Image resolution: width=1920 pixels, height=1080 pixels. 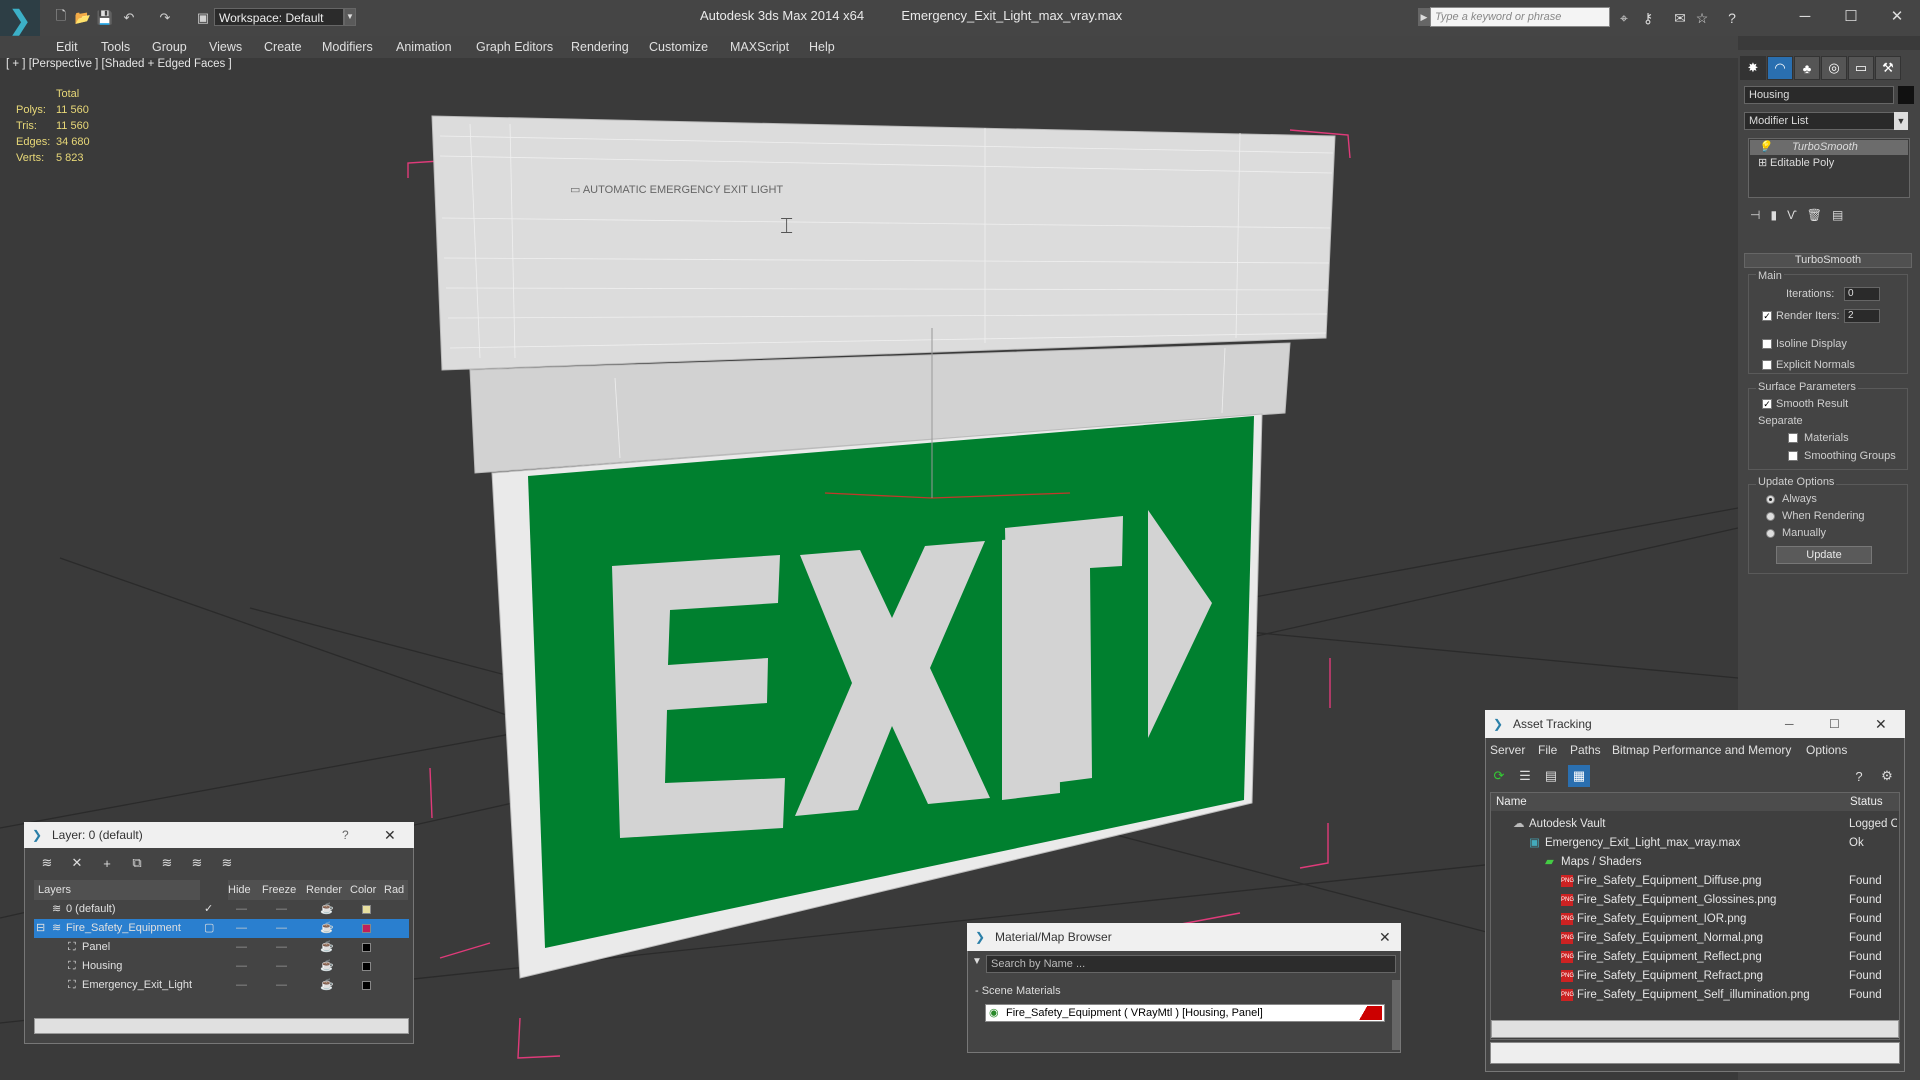 I want to click on asset-menu-paths: Paths, so click(x=1585, y=750).